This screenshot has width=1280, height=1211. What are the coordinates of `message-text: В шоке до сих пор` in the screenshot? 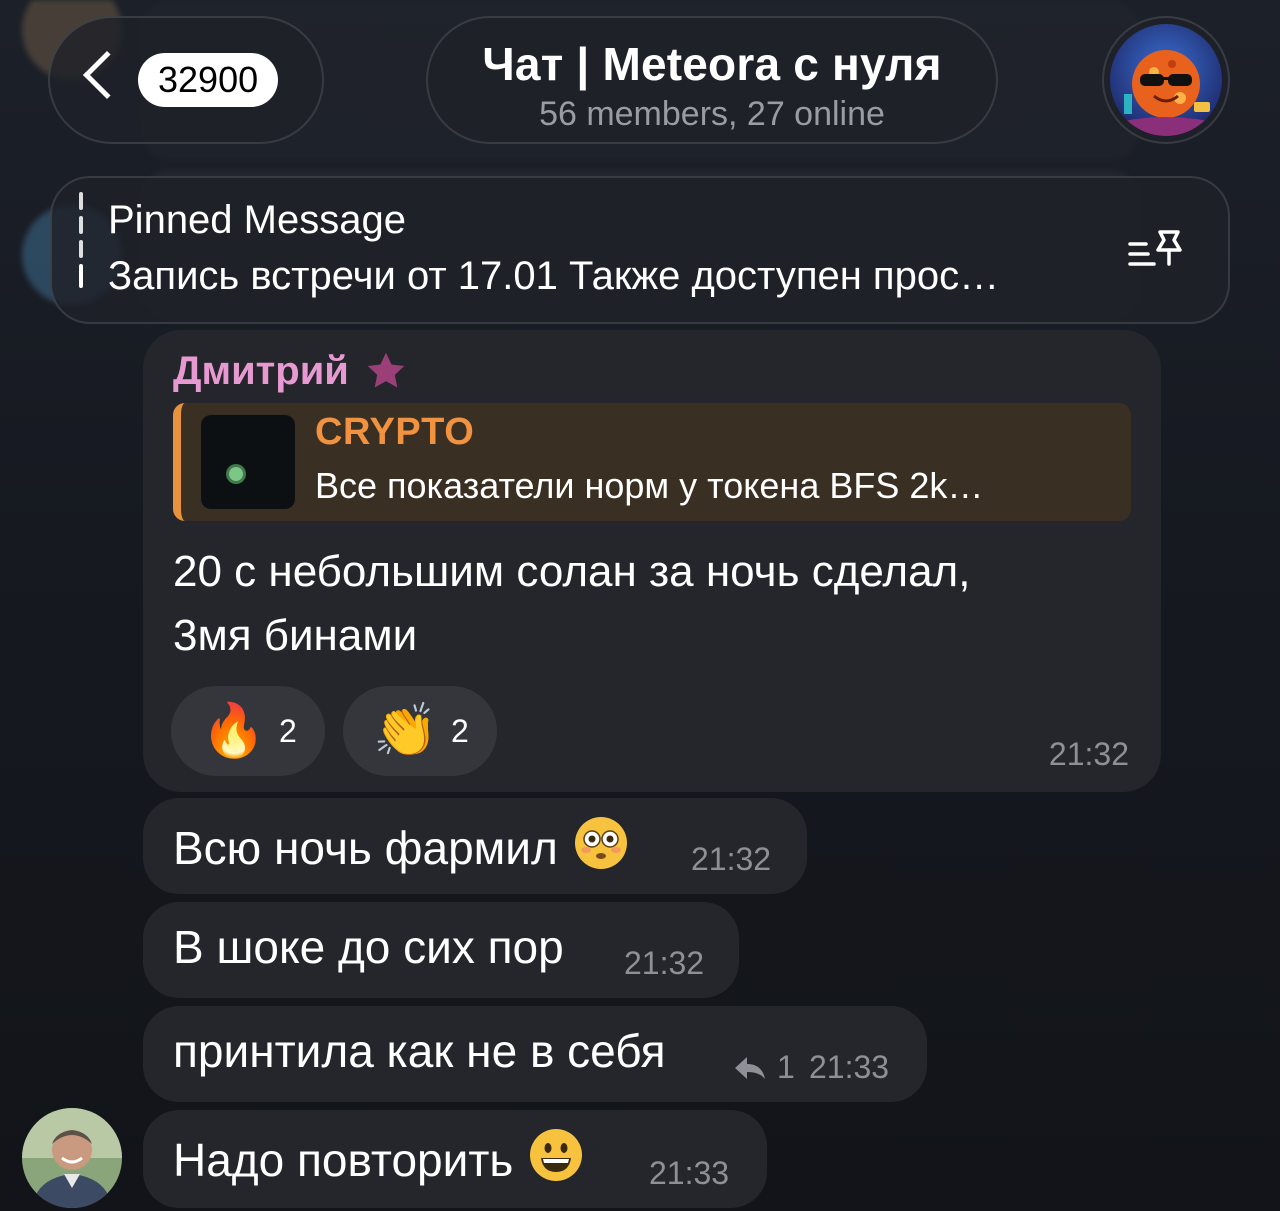 It's located at (368, 947).